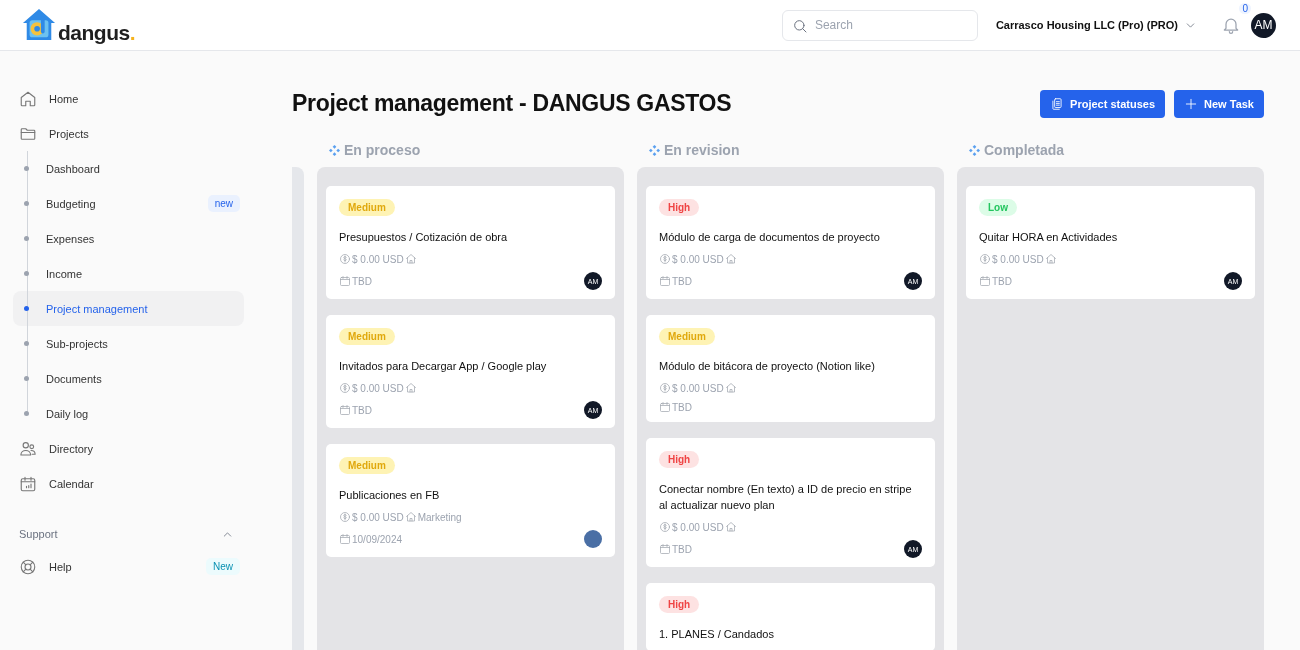  What do you see at coordinates (1191, 103) in the screenshot?
I see `plus-icon` at bounding box center [1191, 103].